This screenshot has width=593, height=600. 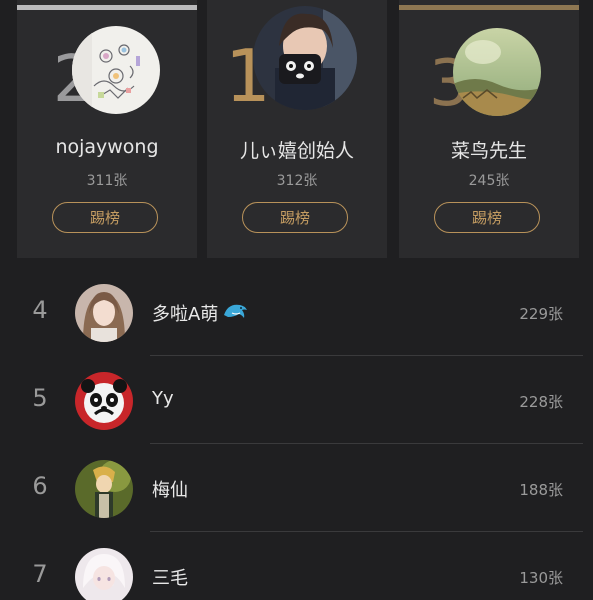 What do you see at coordinates (489, 7) in the screenshot?
I see `bronze-bar` at bounding box center [489, 7].